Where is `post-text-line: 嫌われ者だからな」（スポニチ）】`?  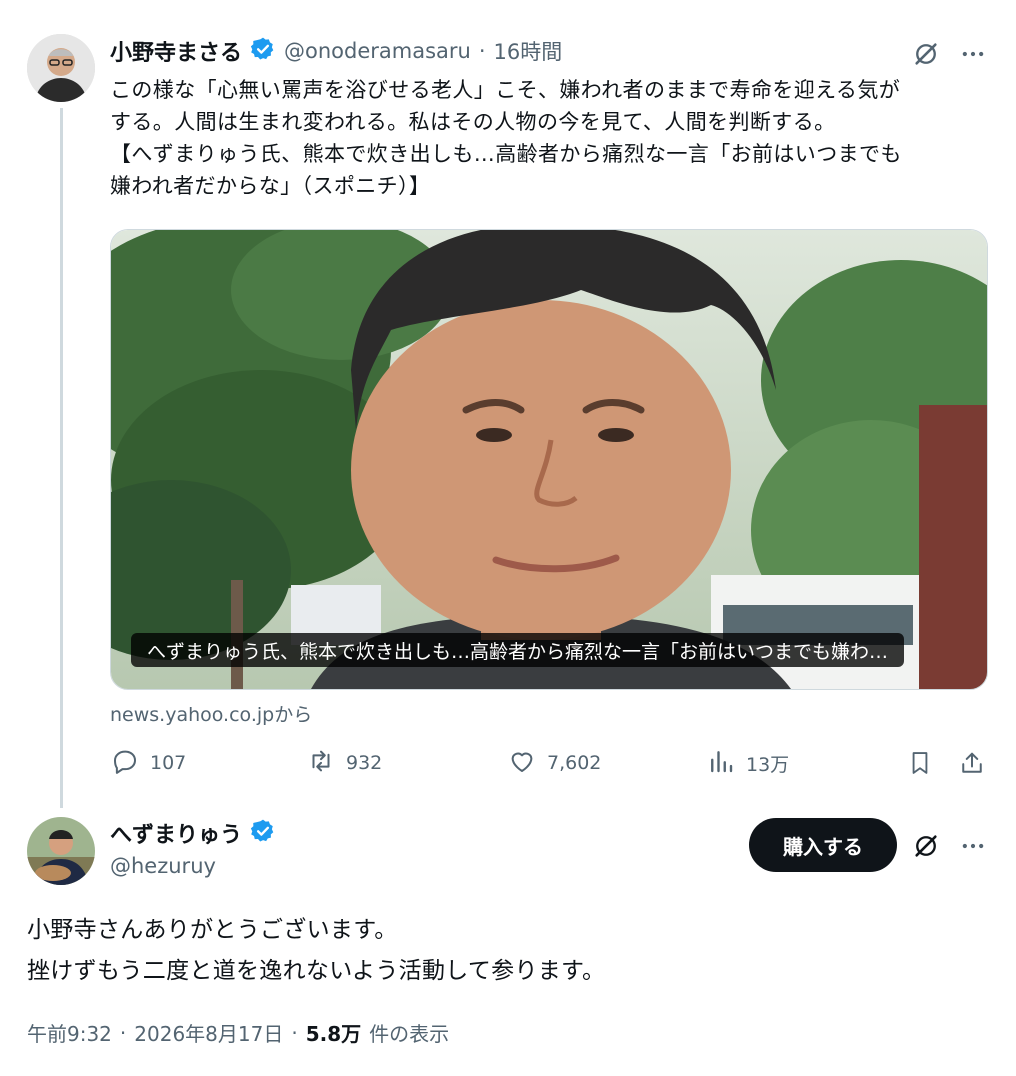 post-text-line: 嫌われ者だからな」（スポニチ）】 is located at coordinates (270, 186).